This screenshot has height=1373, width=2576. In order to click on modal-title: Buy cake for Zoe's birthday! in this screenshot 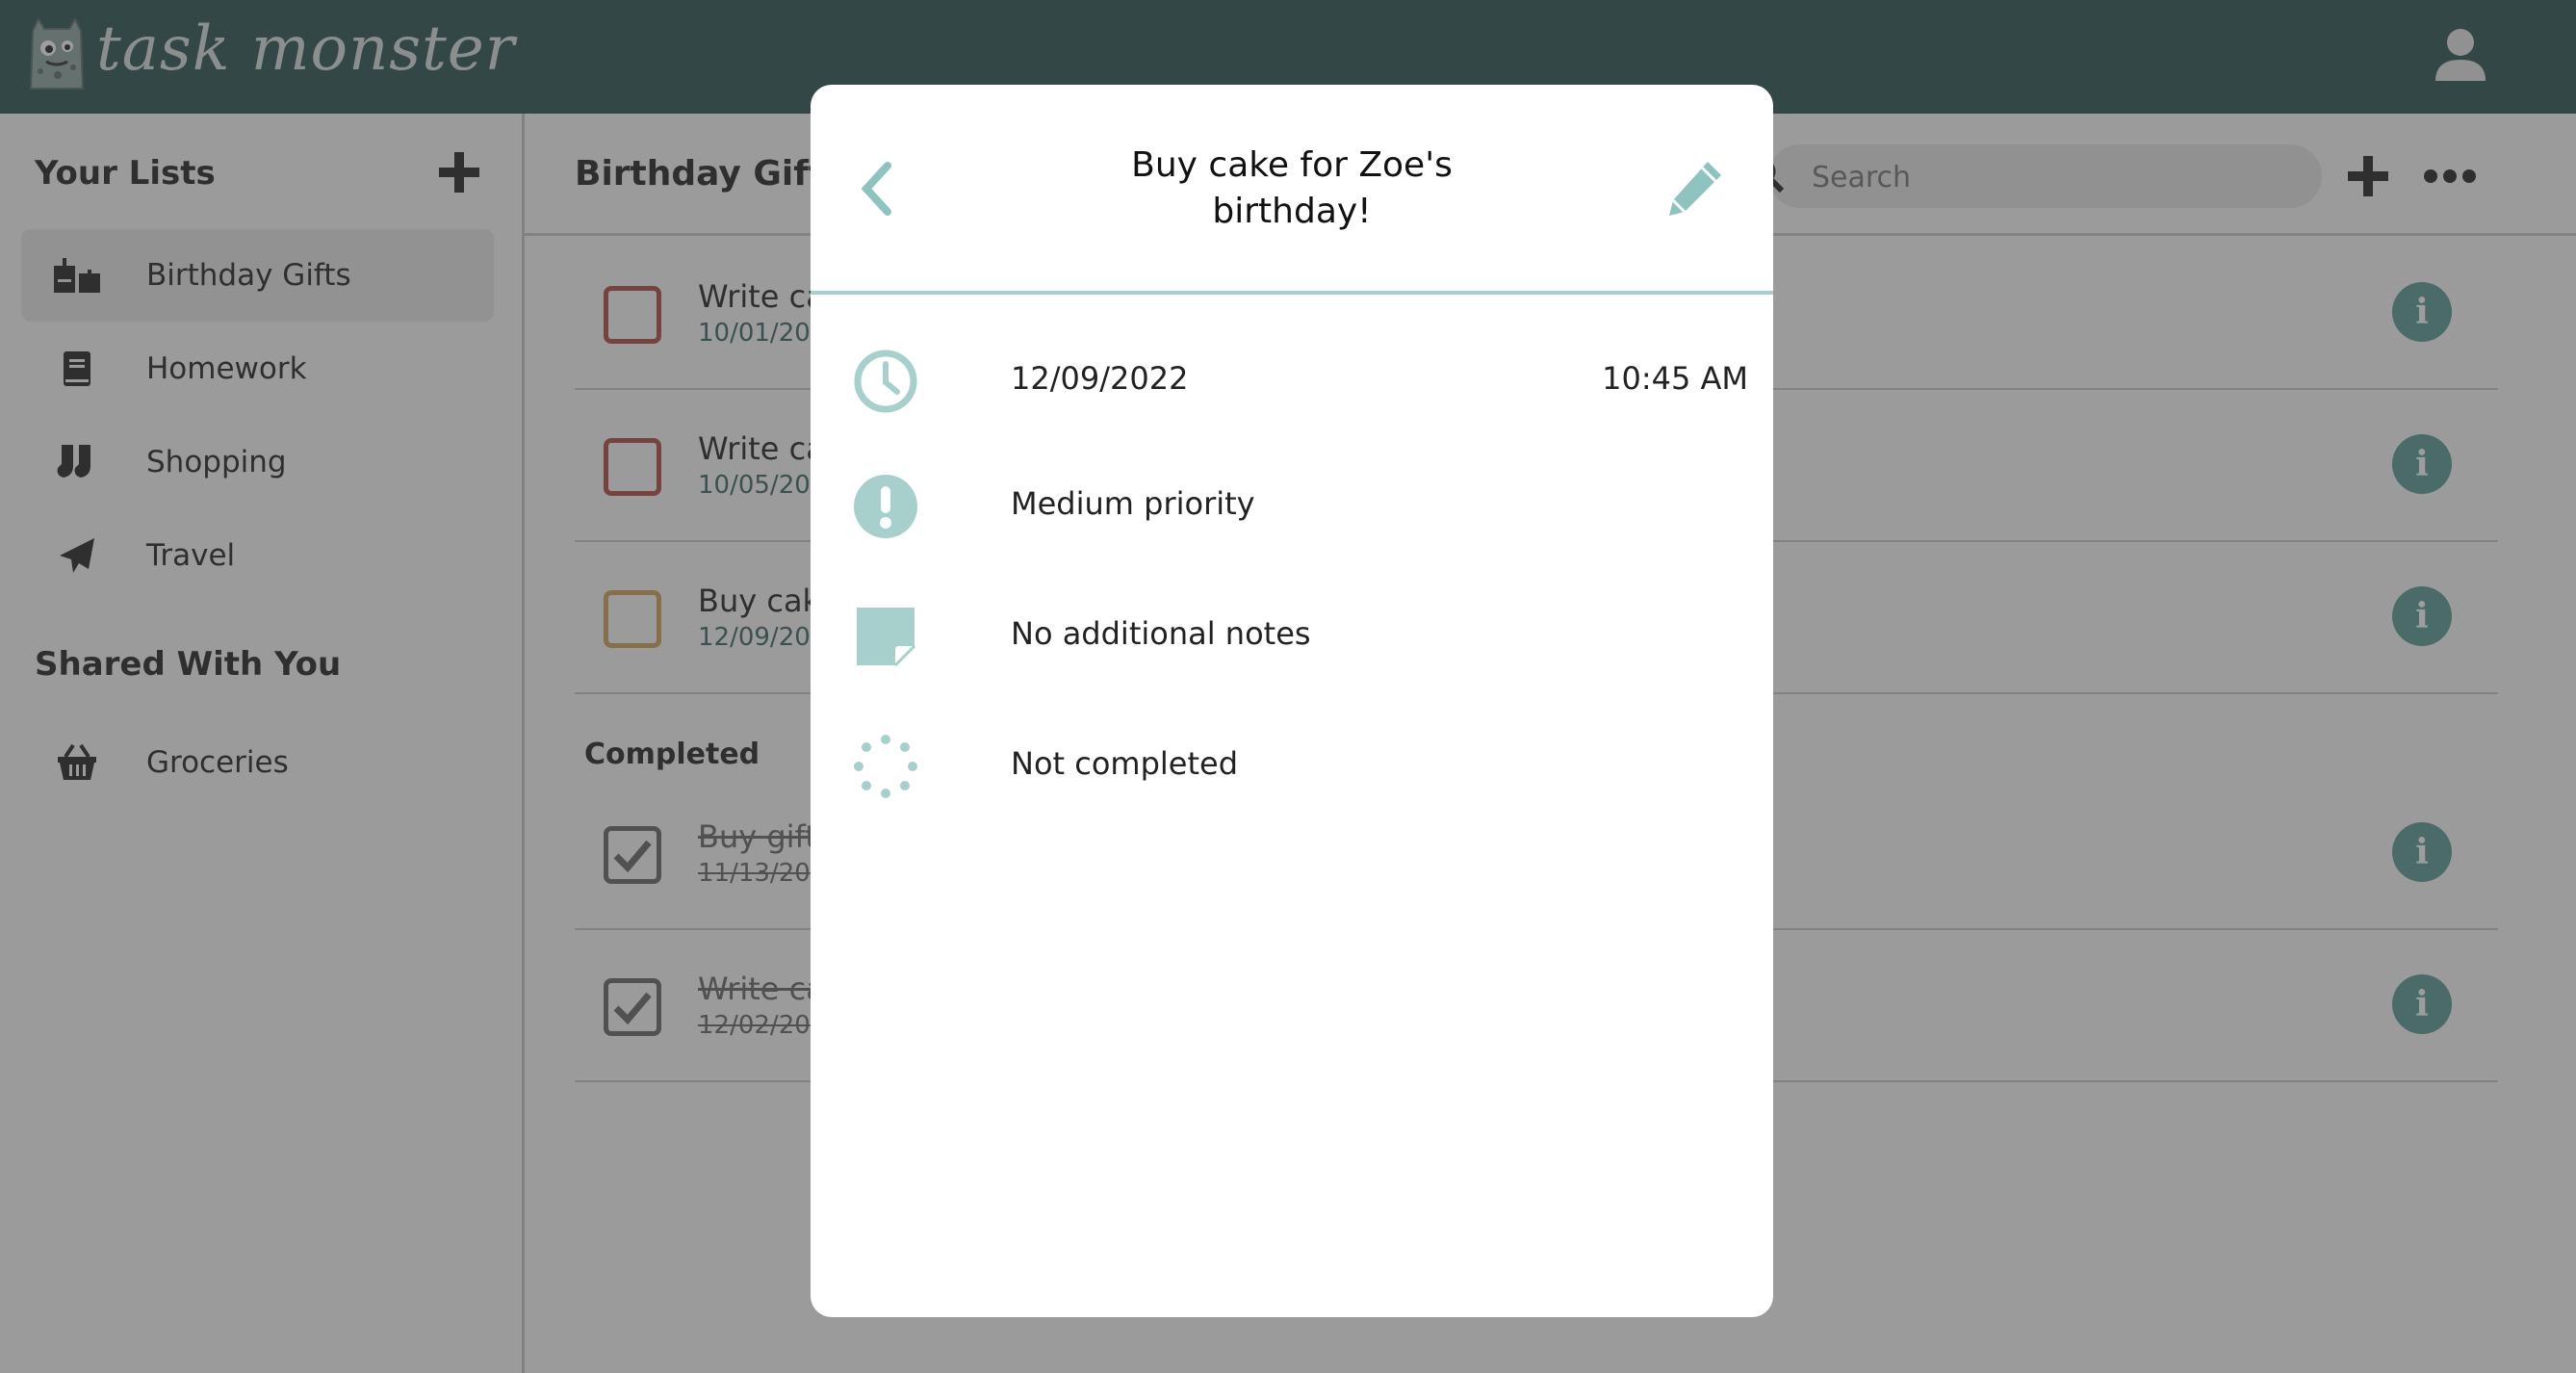, I will do `click(1292, 188)`.